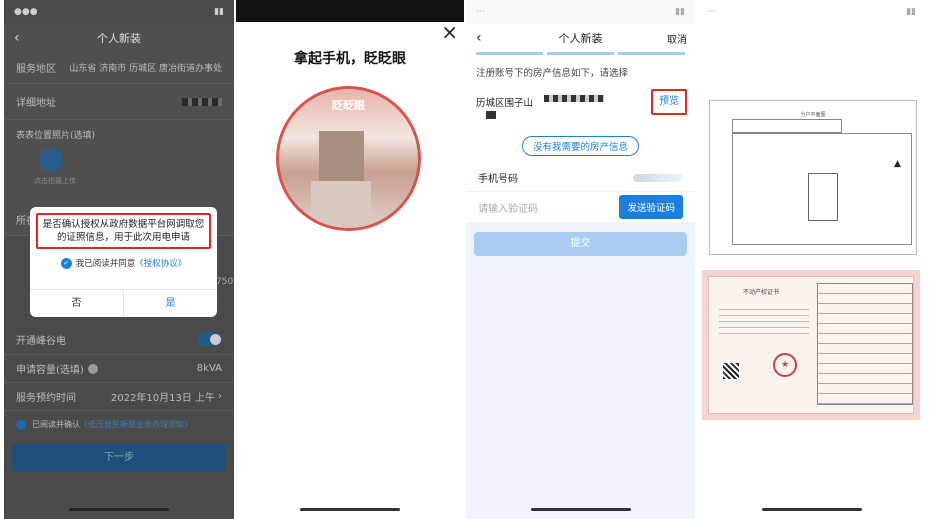 This screenshot has height=519, width=930. Describe the element at coordinates (658, 177) in the screenshot. I see `phone-redacted` at that location.